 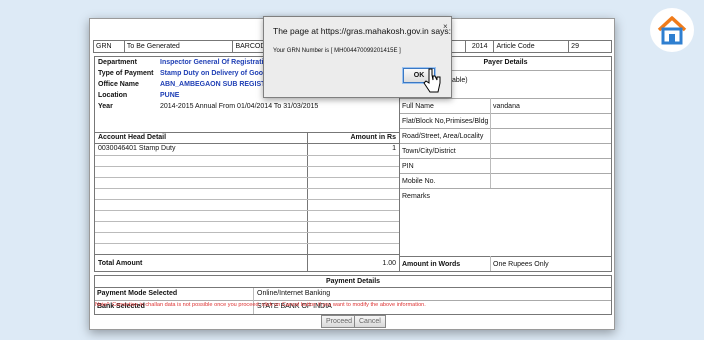 I want to click on payer-id-text: able), so click(x=460, y=80).